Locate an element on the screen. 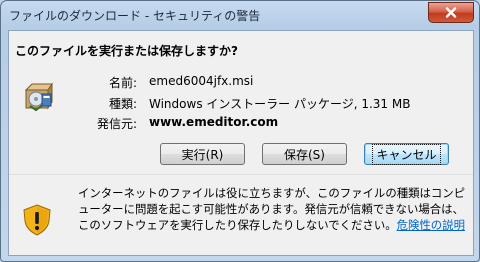 Image resolution: width=480 pixels, height=262 pixels. title-bar: ファイルのダウンロード - セキュリティの警告 is located at coordinates (240, 15).